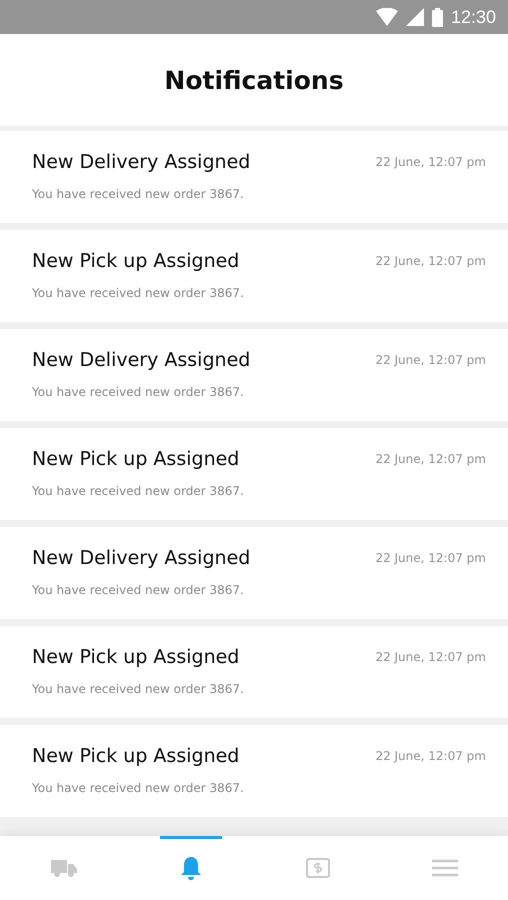  Describe the element at coordinates (445, 868) in the screenshot. I see `menu-icon` at that location.